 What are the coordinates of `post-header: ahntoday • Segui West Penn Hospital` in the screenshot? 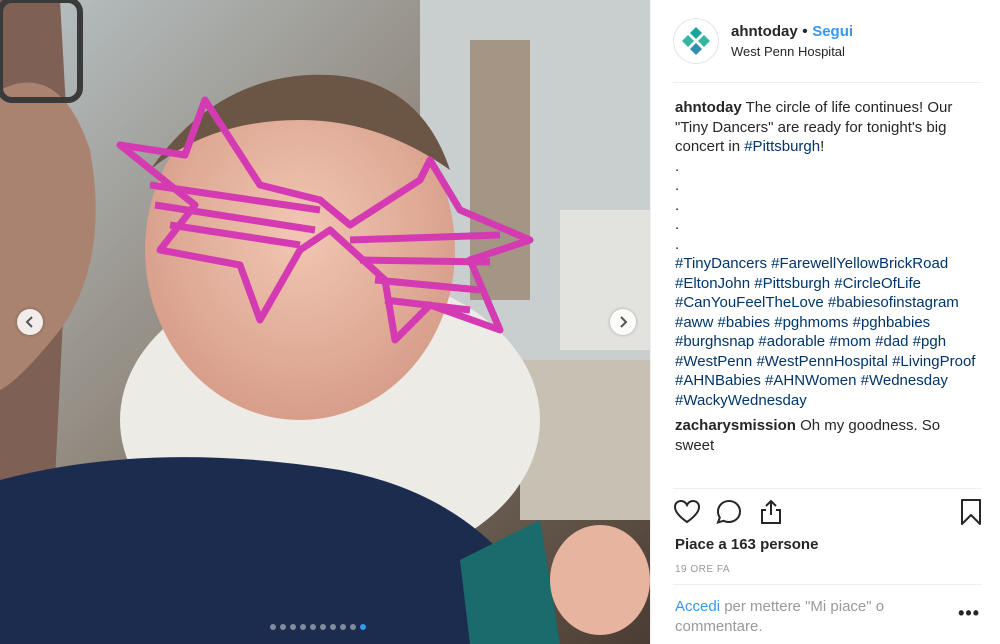 It's located at (763, 41).